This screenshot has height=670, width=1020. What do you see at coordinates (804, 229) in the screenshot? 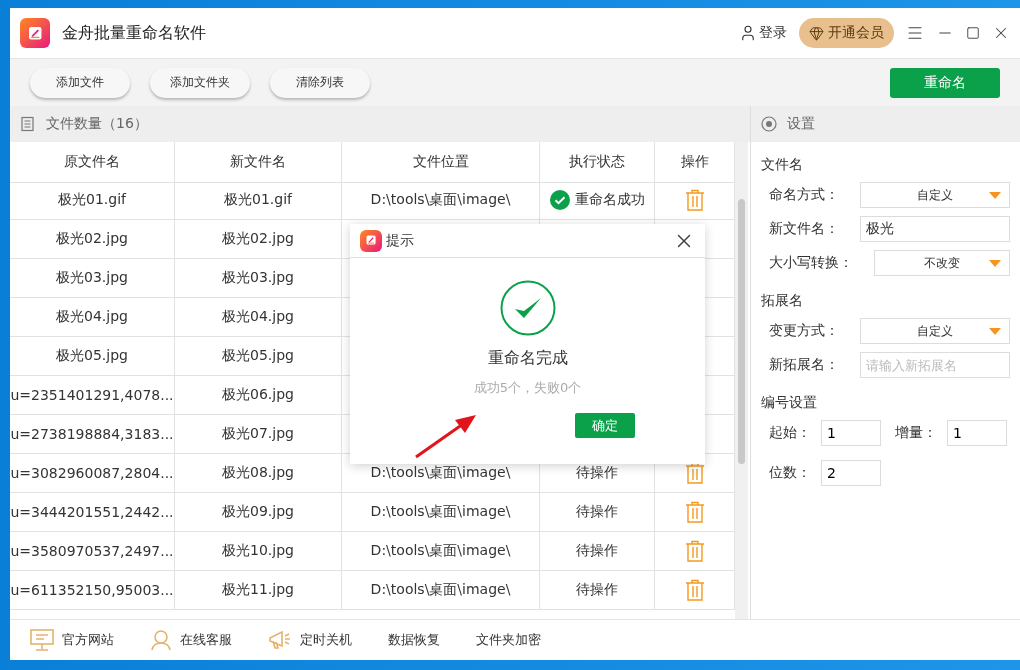
I see `field-label: 新文件名：` at bounding box center [804, 229].